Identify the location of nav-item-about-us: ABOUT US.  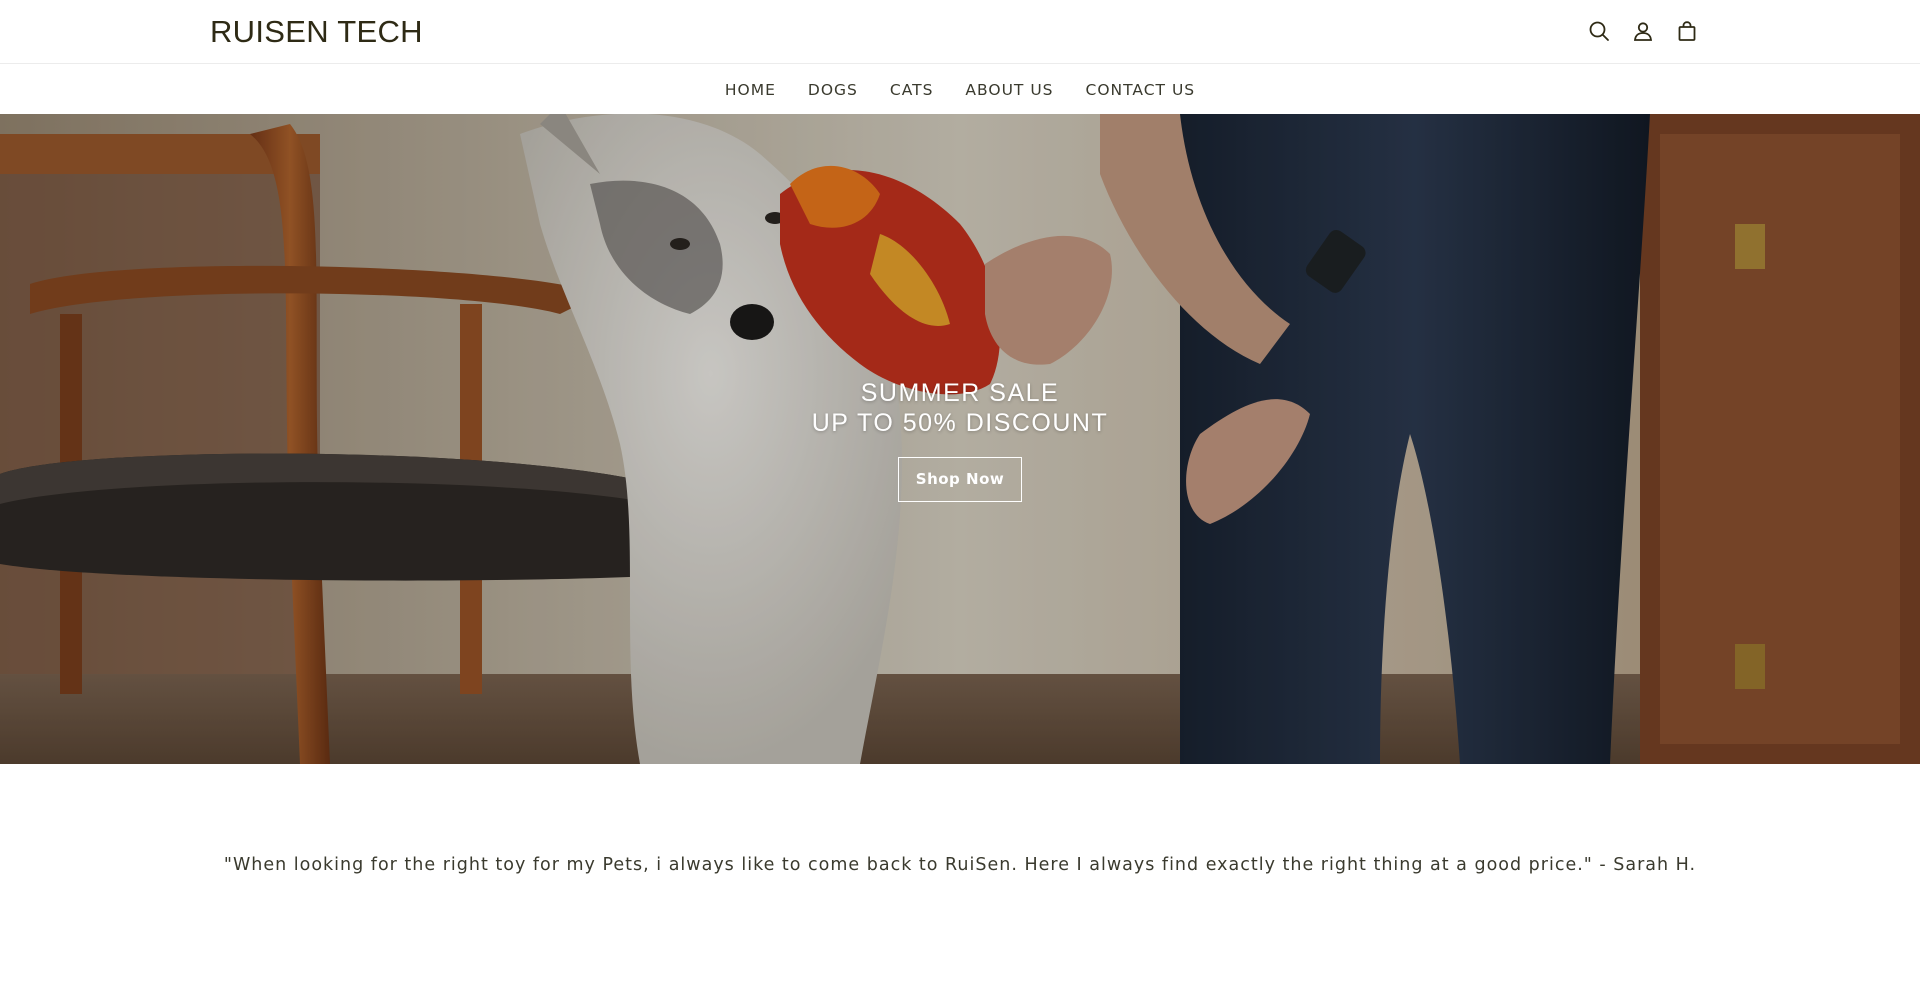
(1009, 90).